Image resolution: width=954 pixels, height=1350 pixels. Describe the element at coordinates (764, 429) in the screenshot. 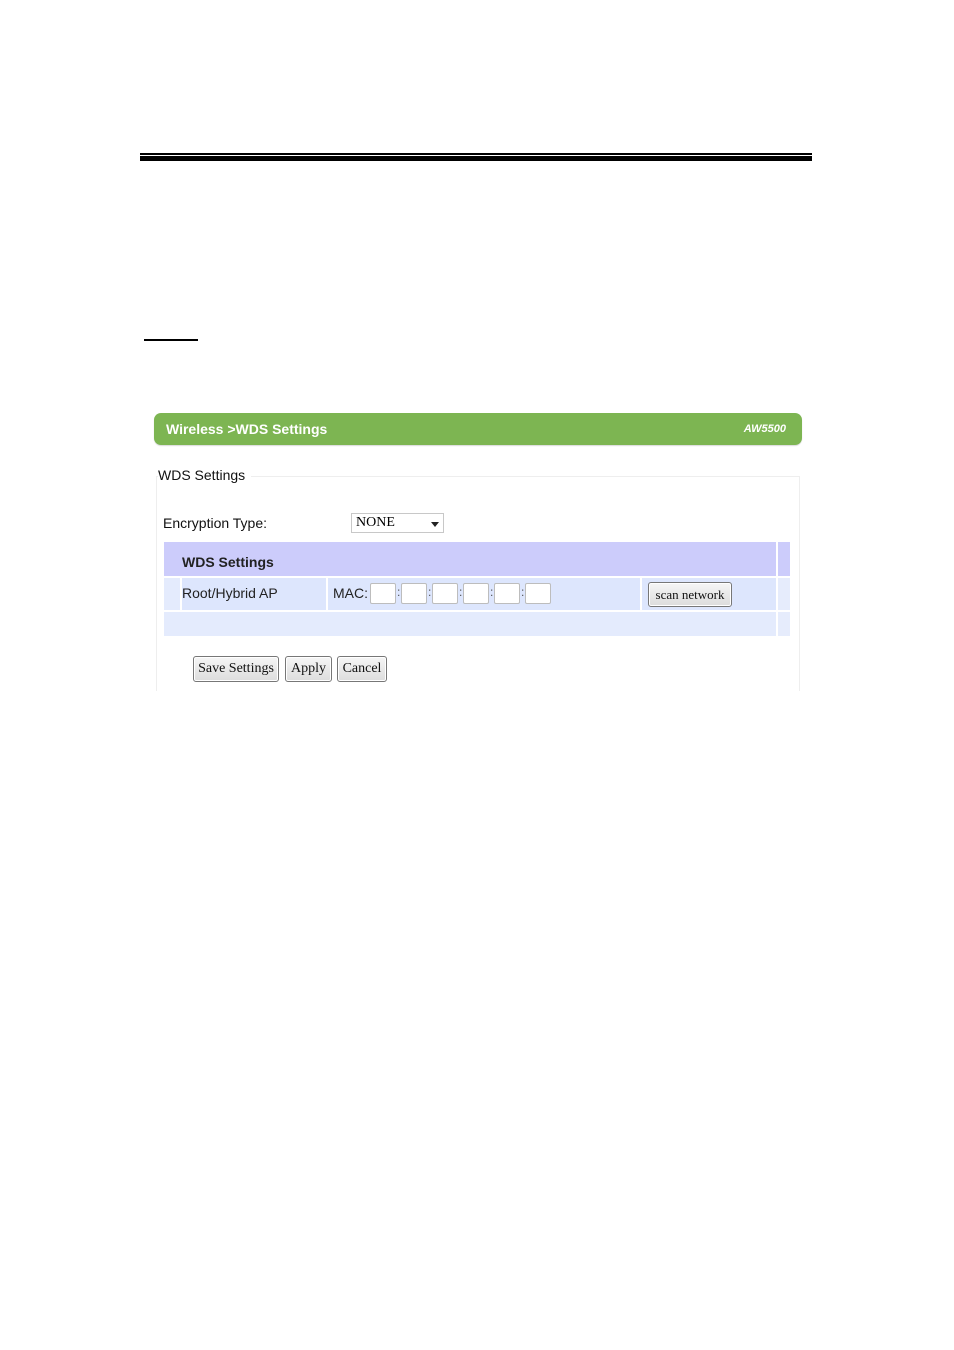

I see `device-model: AW5500` at that location.